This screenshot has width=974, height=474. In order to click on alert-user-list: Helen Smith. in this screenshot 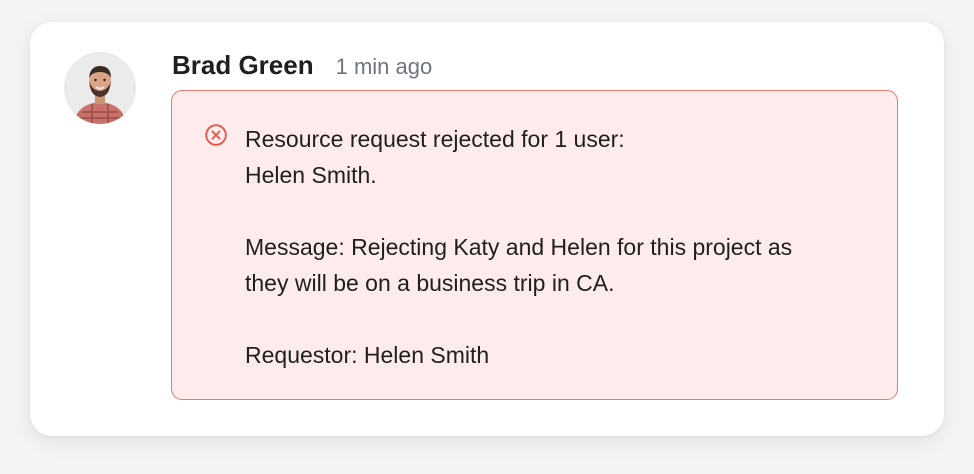, I will do `click(311, 175)`.